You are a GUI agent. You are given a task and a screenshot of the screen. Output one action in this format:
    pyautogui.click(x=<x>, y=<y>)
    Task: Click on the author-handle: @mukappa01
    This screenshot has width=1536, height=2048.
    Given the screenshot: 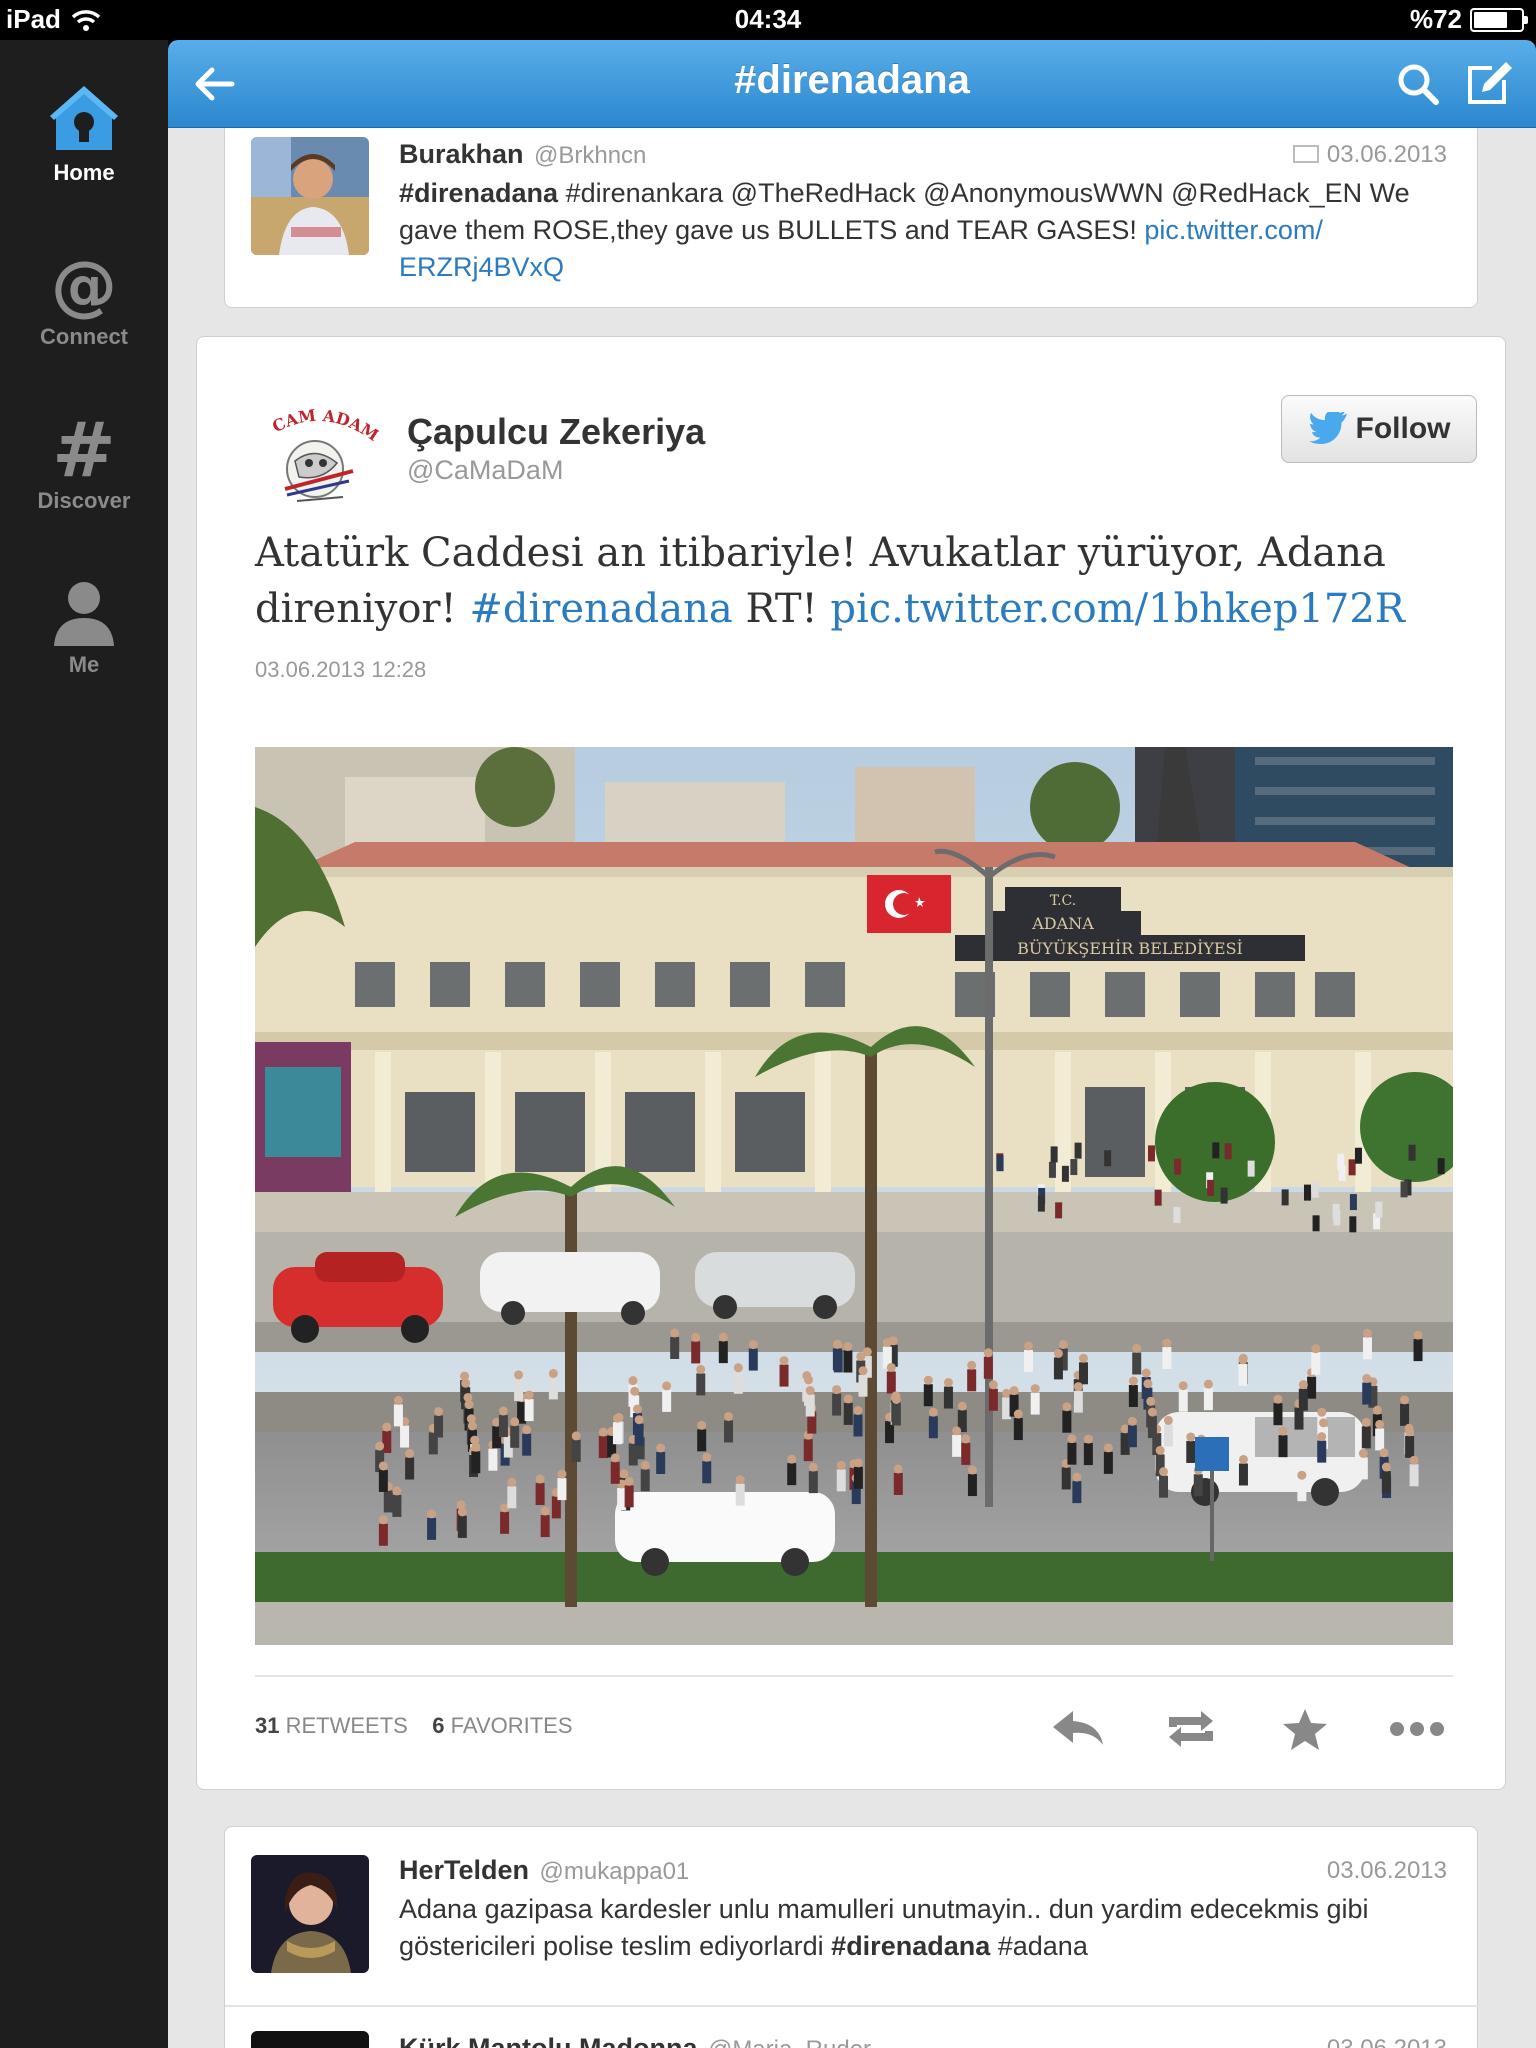 What is the action you would take?
    pyautogui.click(x=614, y=1871)
    